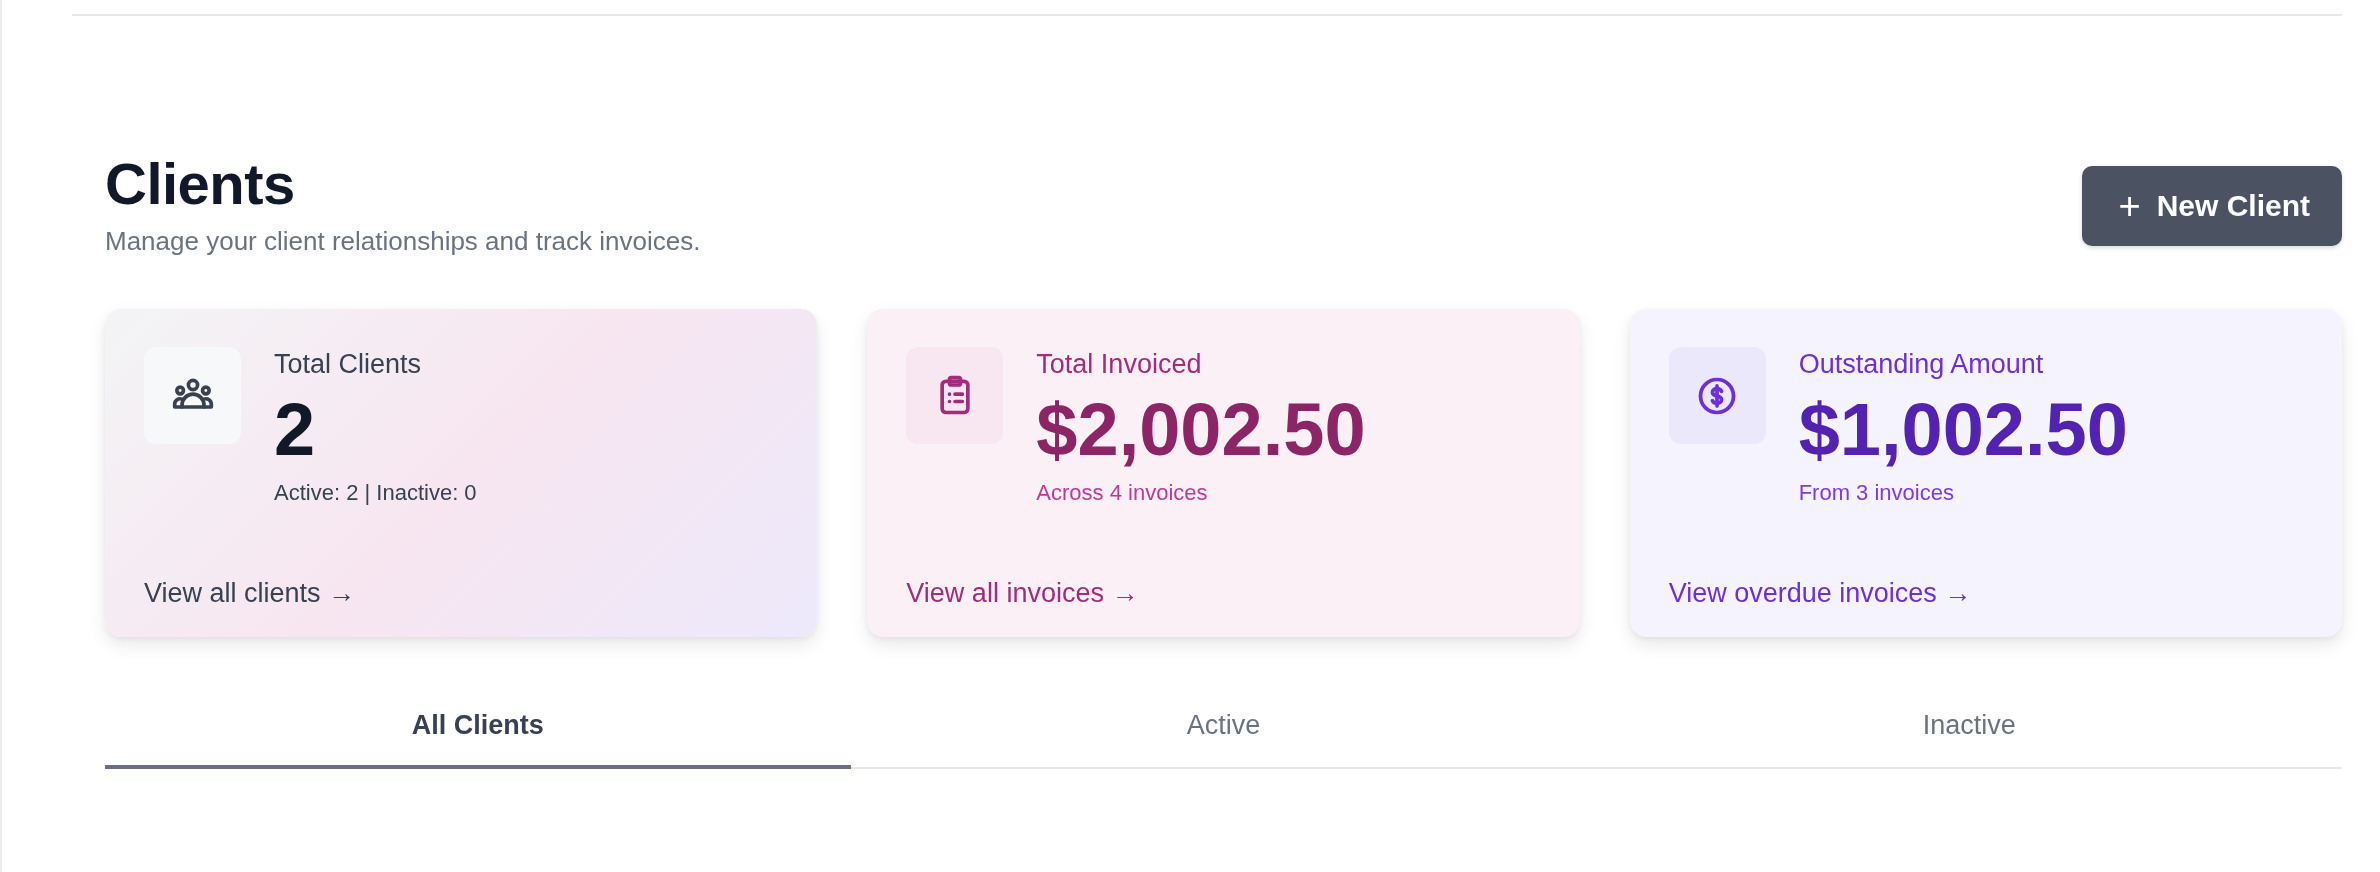 The image size is (2380, 872). What do you see at coordinates (375, 493) in the screenshot?
I see `stat-detail: Active: 2 | Inactive: 0` at bounding box center [375, 493].